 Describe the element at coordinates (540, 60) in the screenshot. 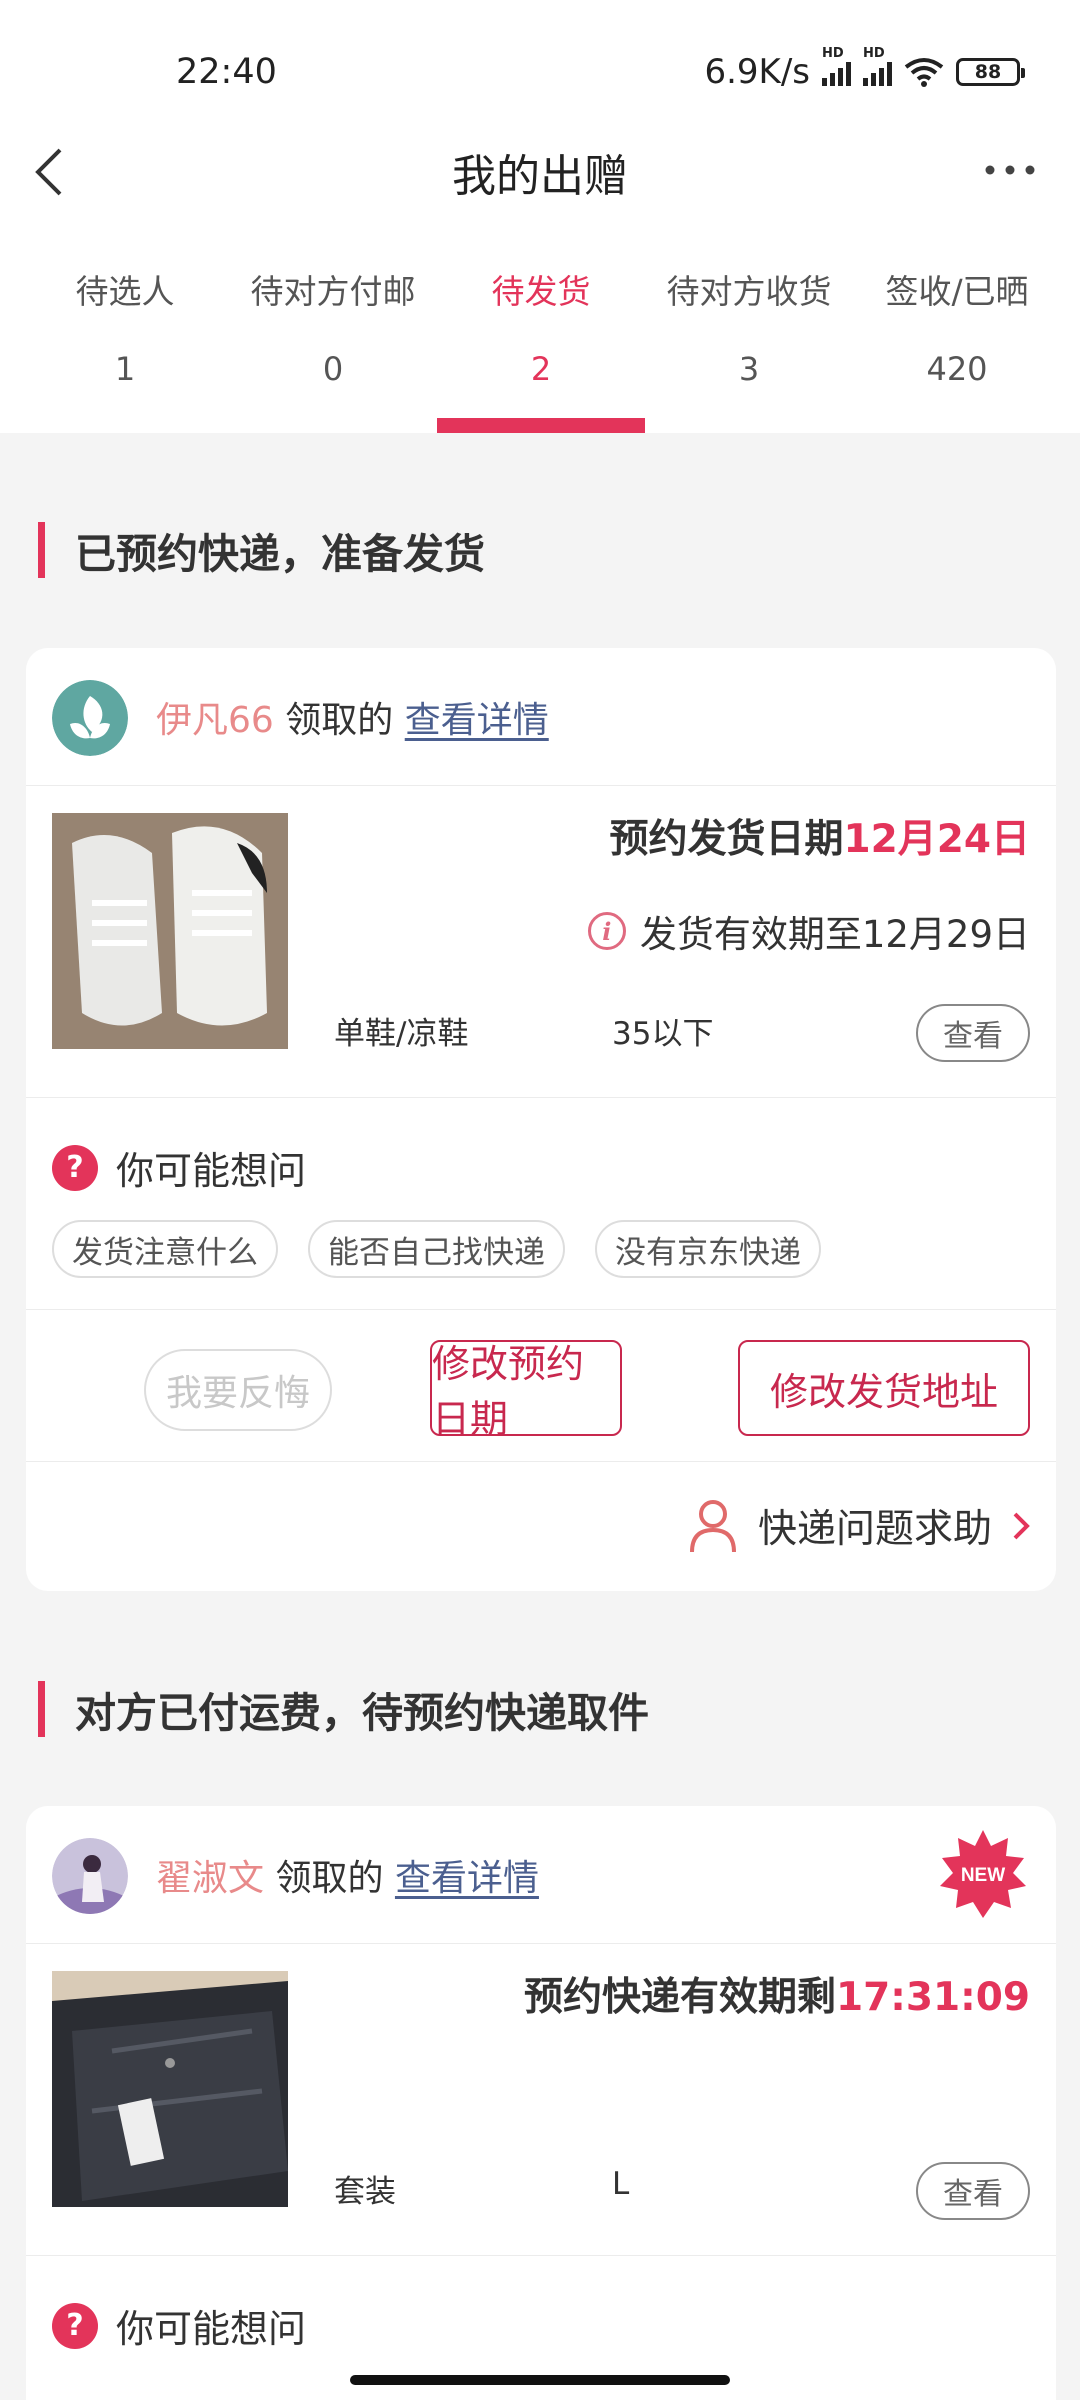

I see `status-bar: 22:40 6.9K/s HD HD 88` at that location.